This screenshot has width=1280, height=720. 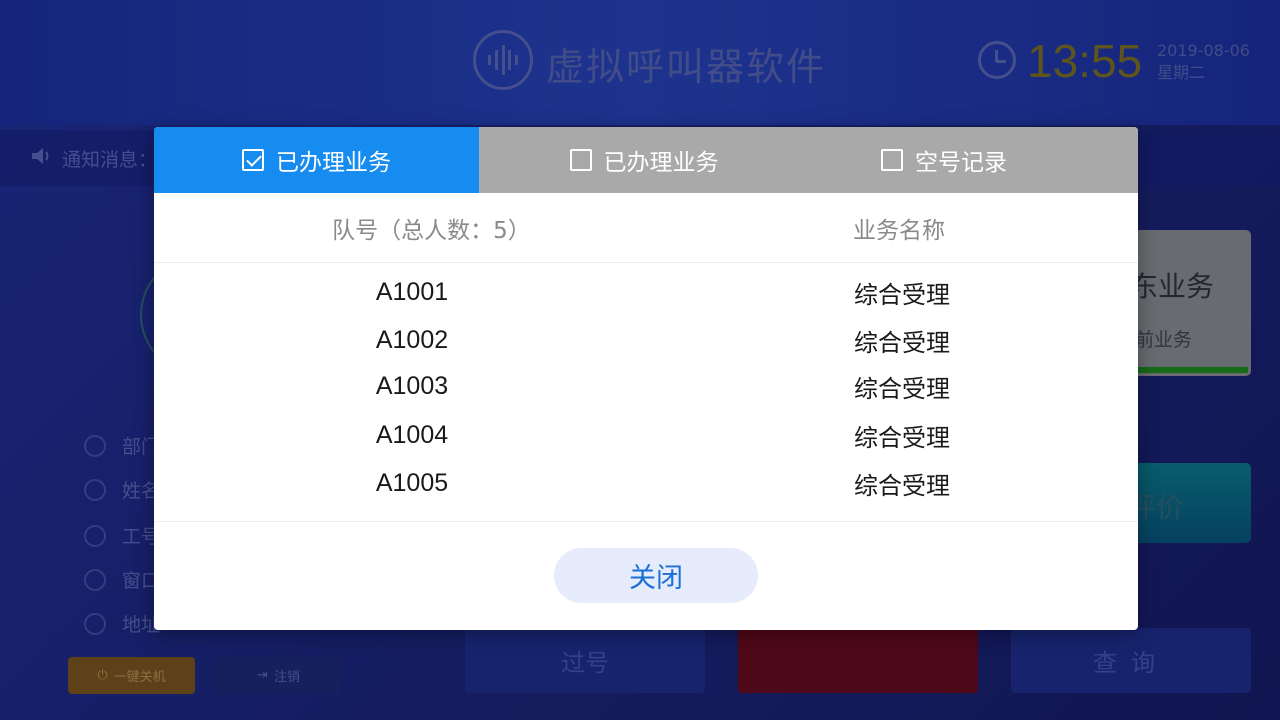 I want to click on table-row: A1001 综合受理, so click(x=646, y=292).